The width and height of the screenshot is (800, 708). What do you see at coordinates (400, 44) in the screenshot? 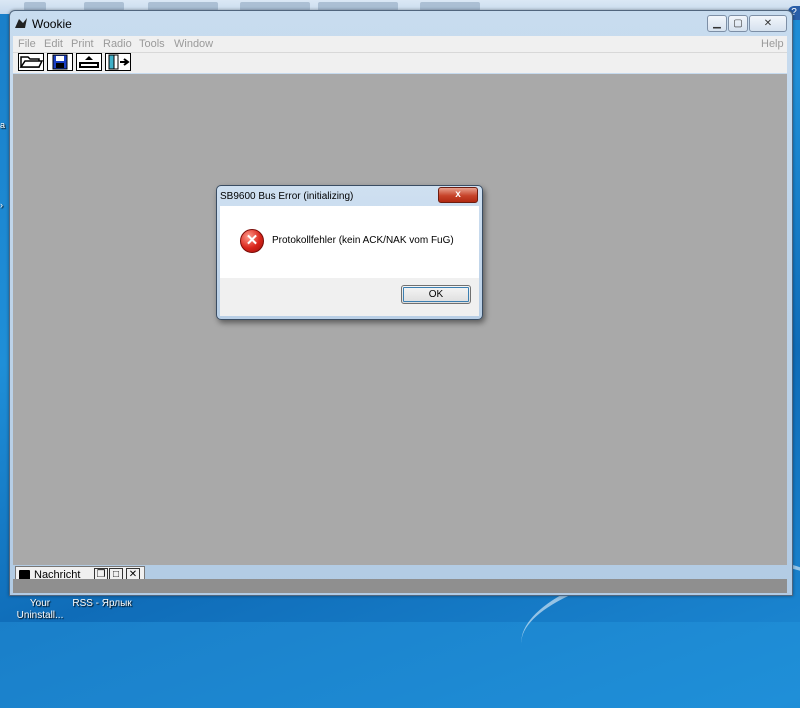
I see `menu-bar: File Edit Print Radio Tools Window Help` at bounding box center [400, 44].